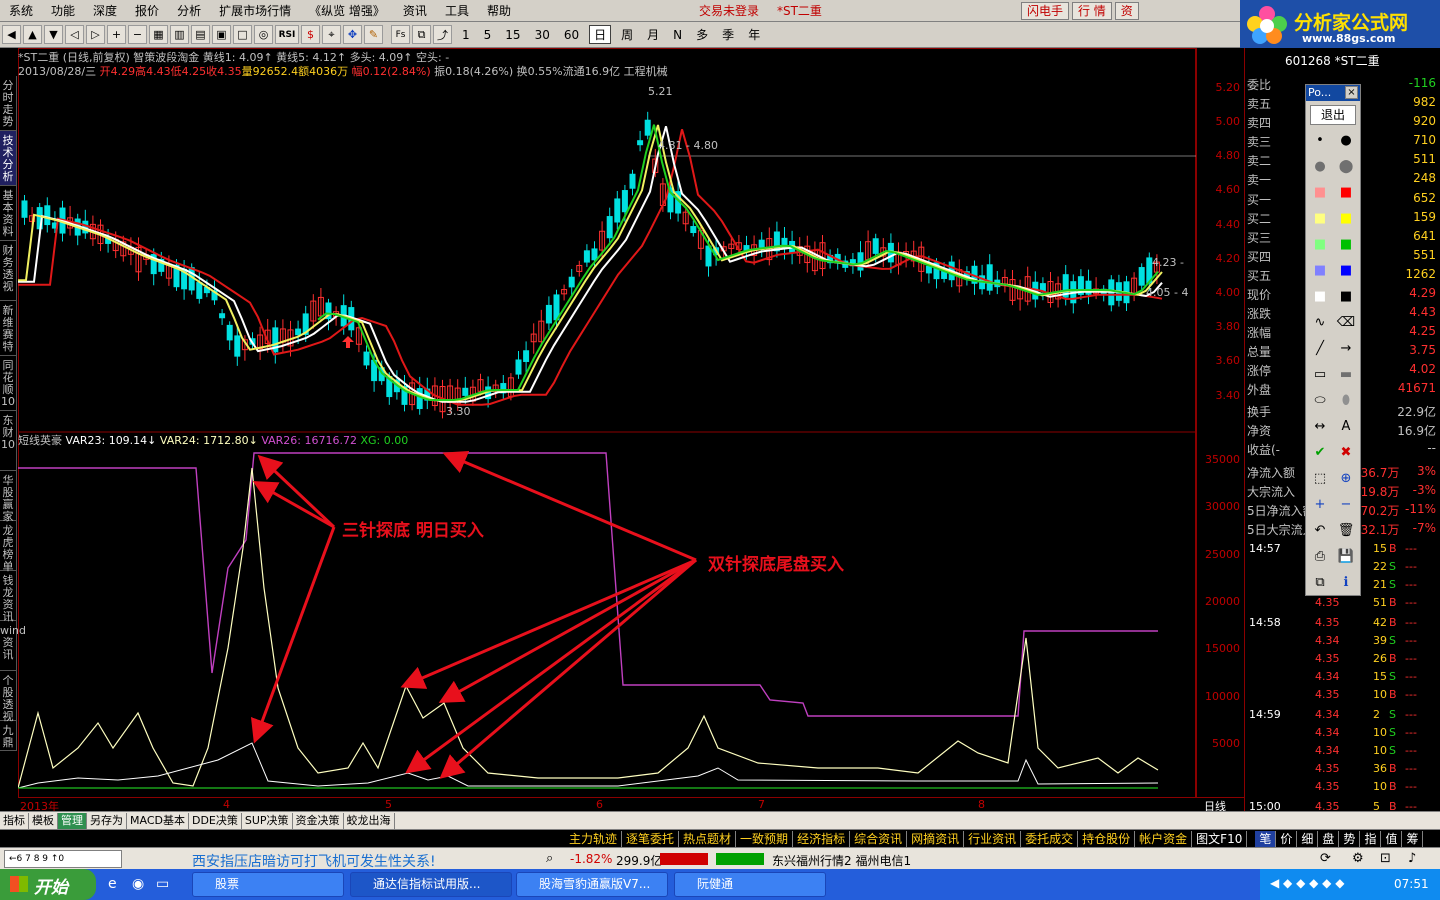  What do you see at coordinates (1371, 838) in the screenshot?
I see `quote-tab-5: 指` at bounding box center [1371, 838].